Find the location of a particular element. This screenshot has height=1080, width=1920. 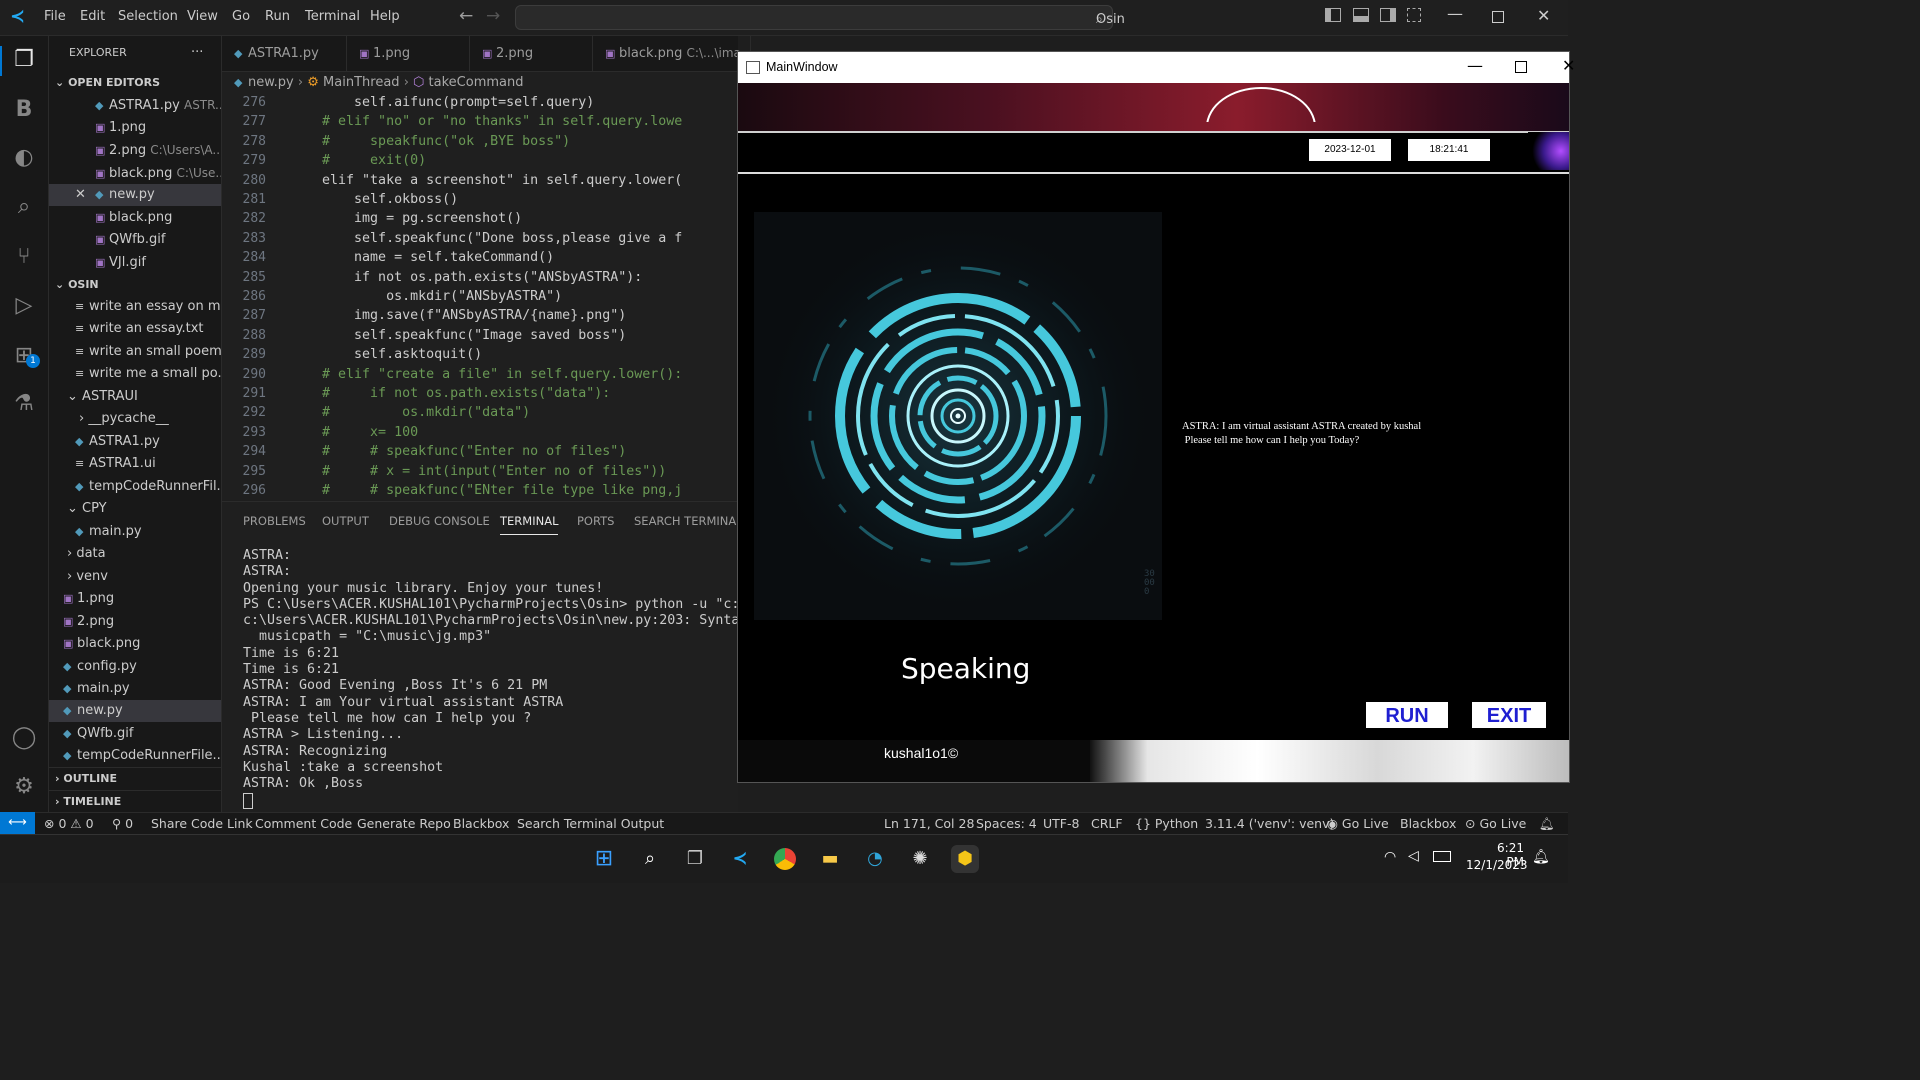

generate-repo: Generate Repo is located at coordinates (404, 823).